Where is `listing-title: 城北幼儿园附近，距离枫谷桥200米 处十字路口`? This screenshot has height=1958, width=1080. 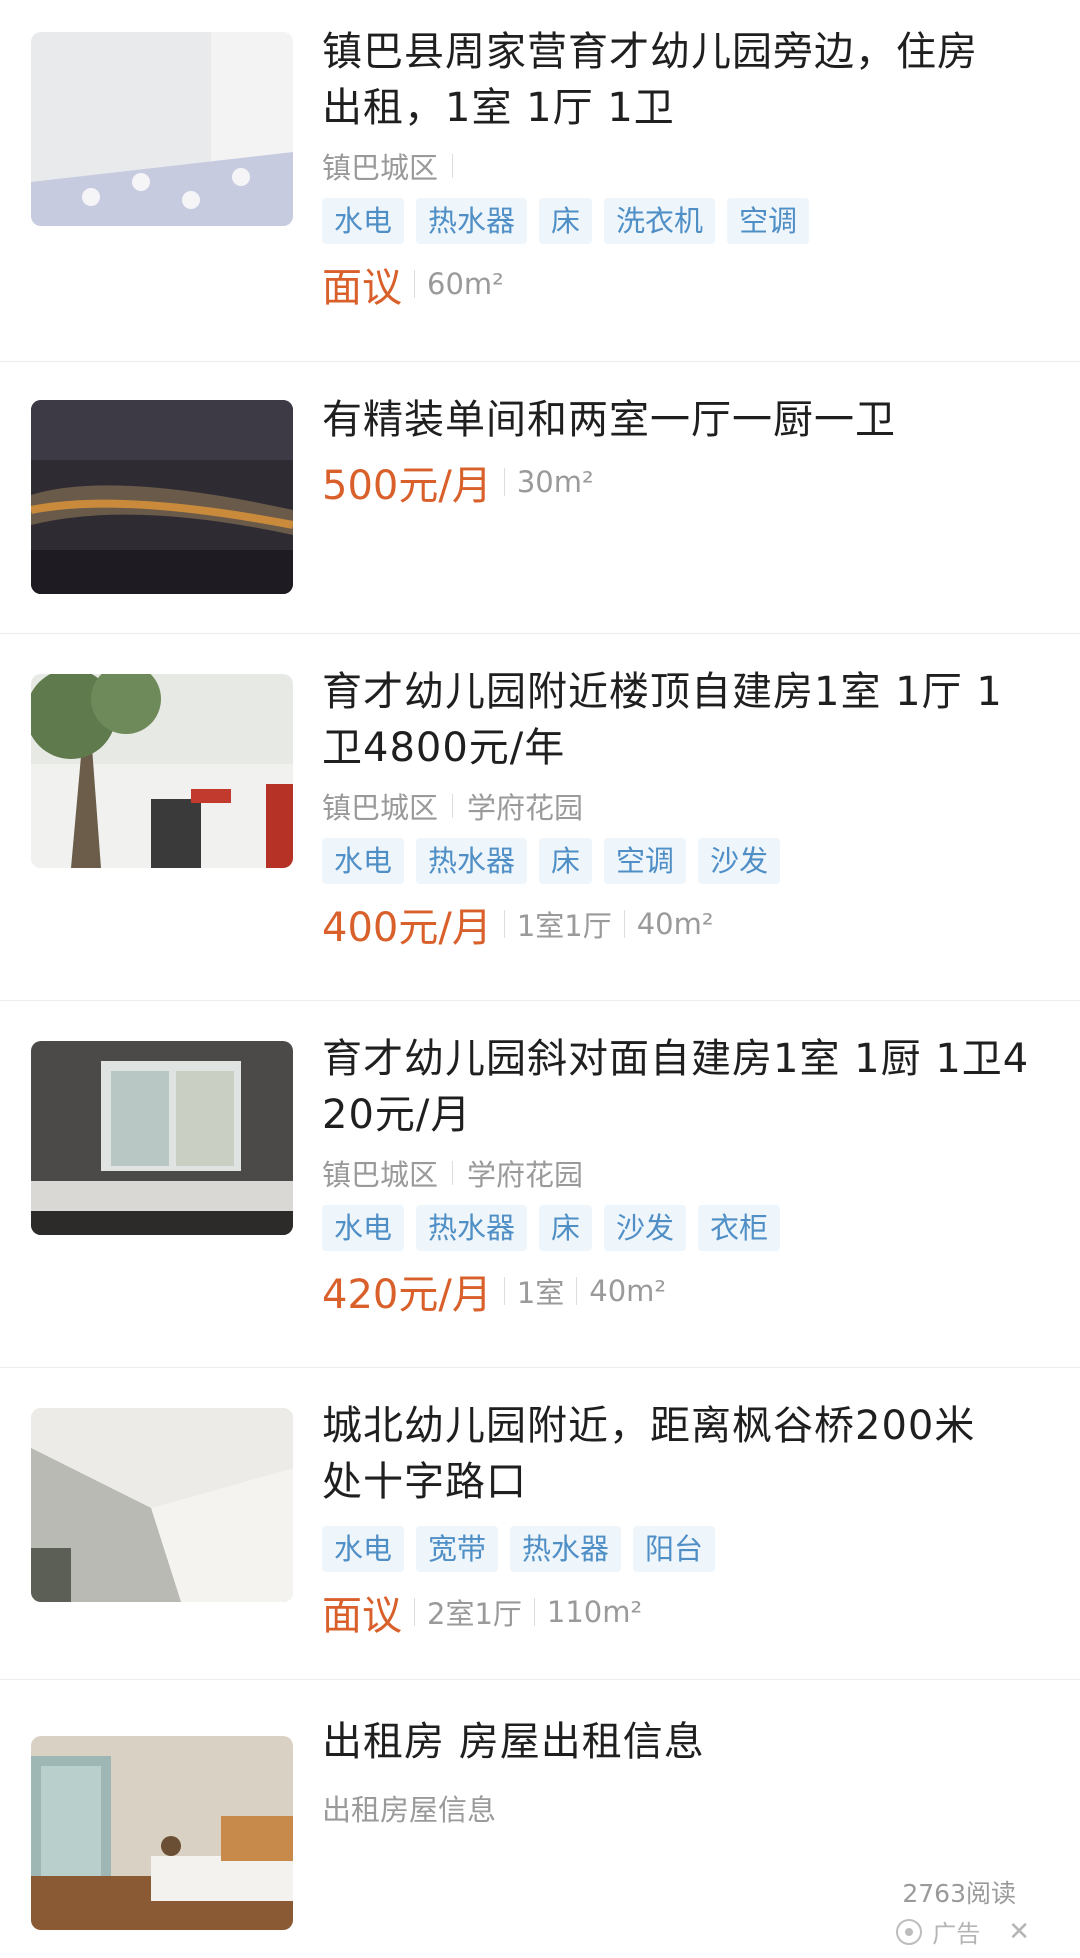 listing-title: 城北幼儿园附近，距离枫谷桥200米 处十字路口 is located at coordinates (686, 1454).